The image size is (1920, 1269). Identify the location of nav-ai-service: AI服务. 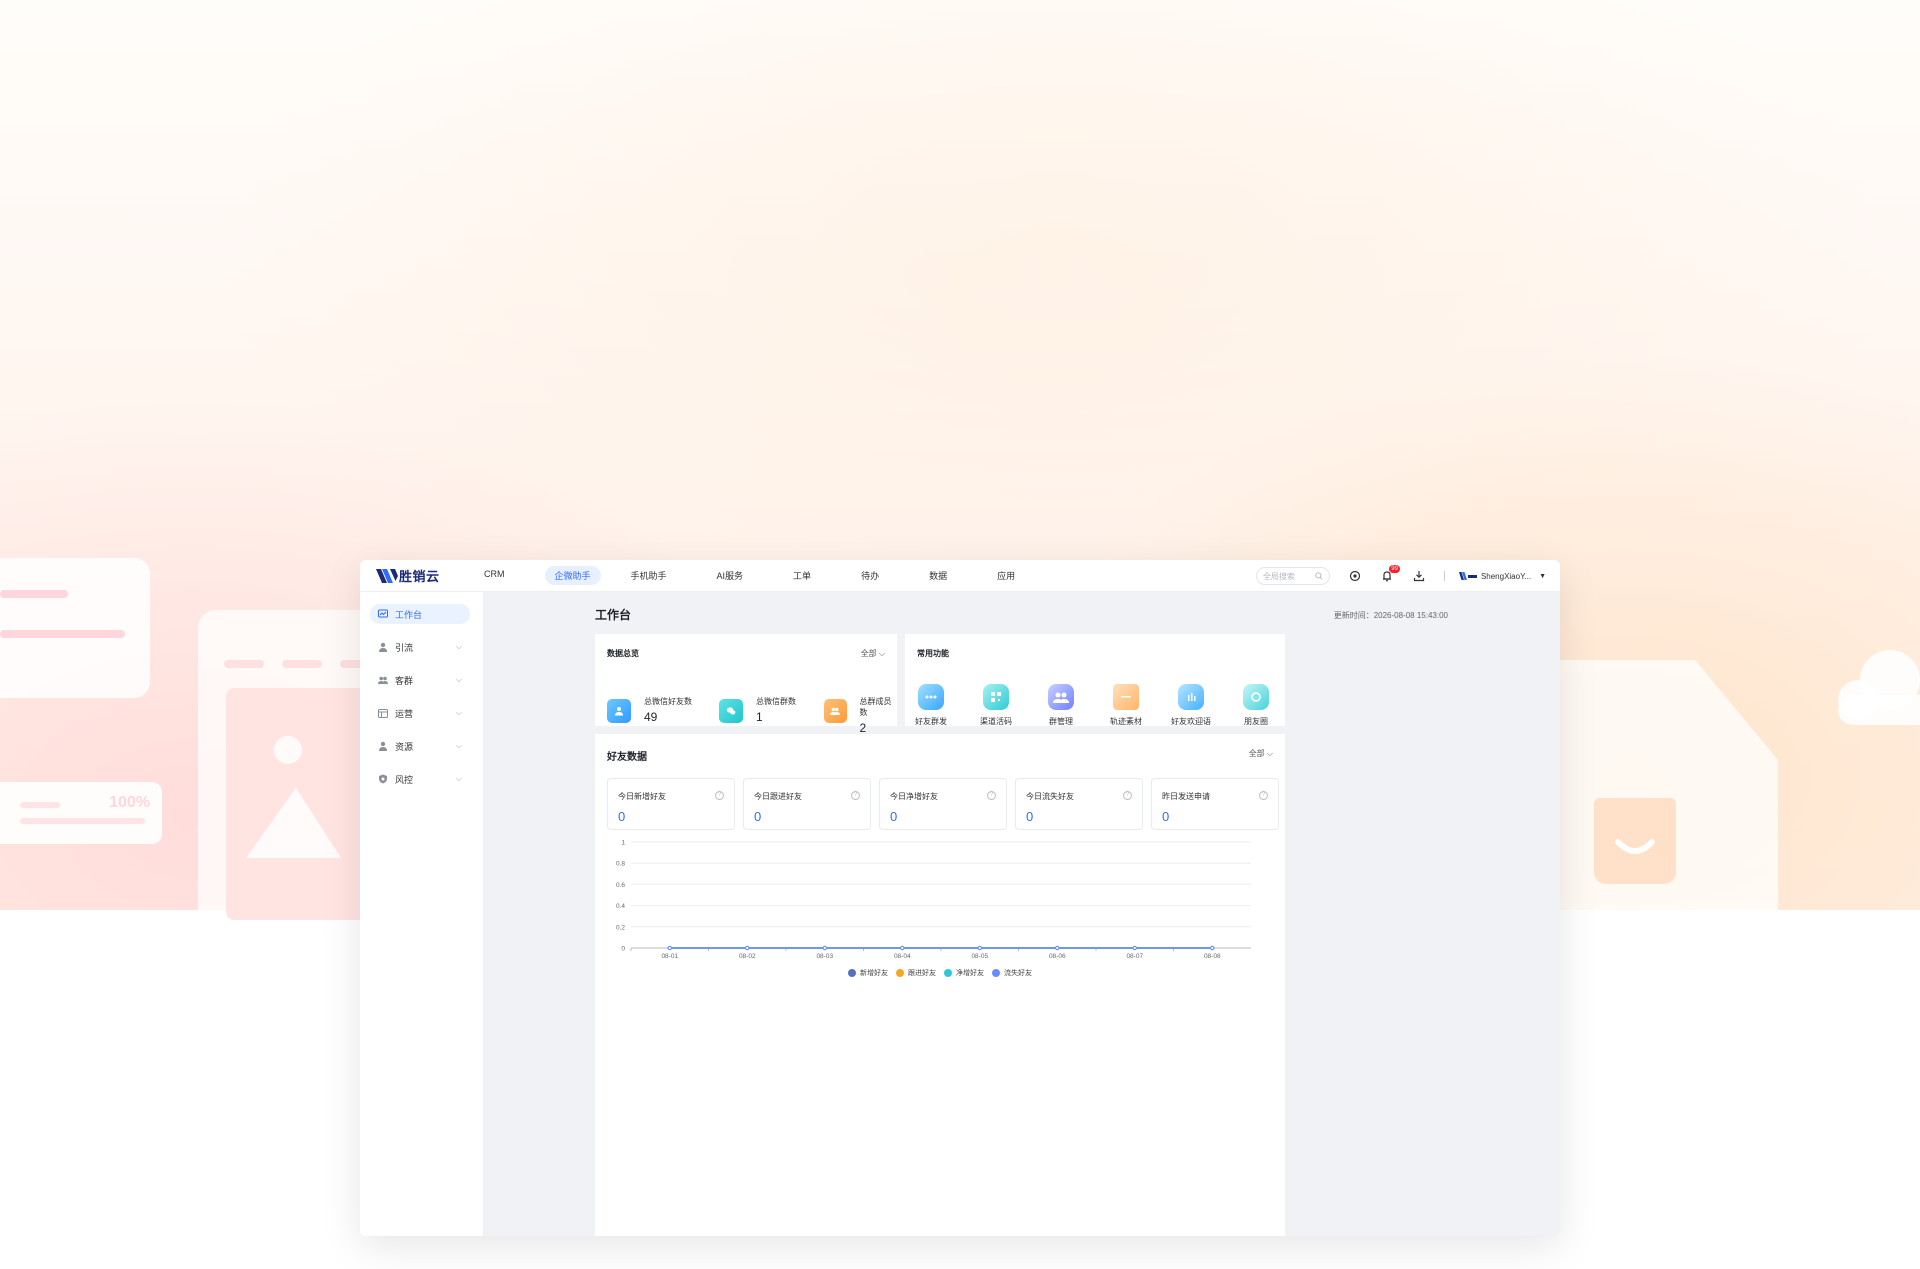
(730, 575).